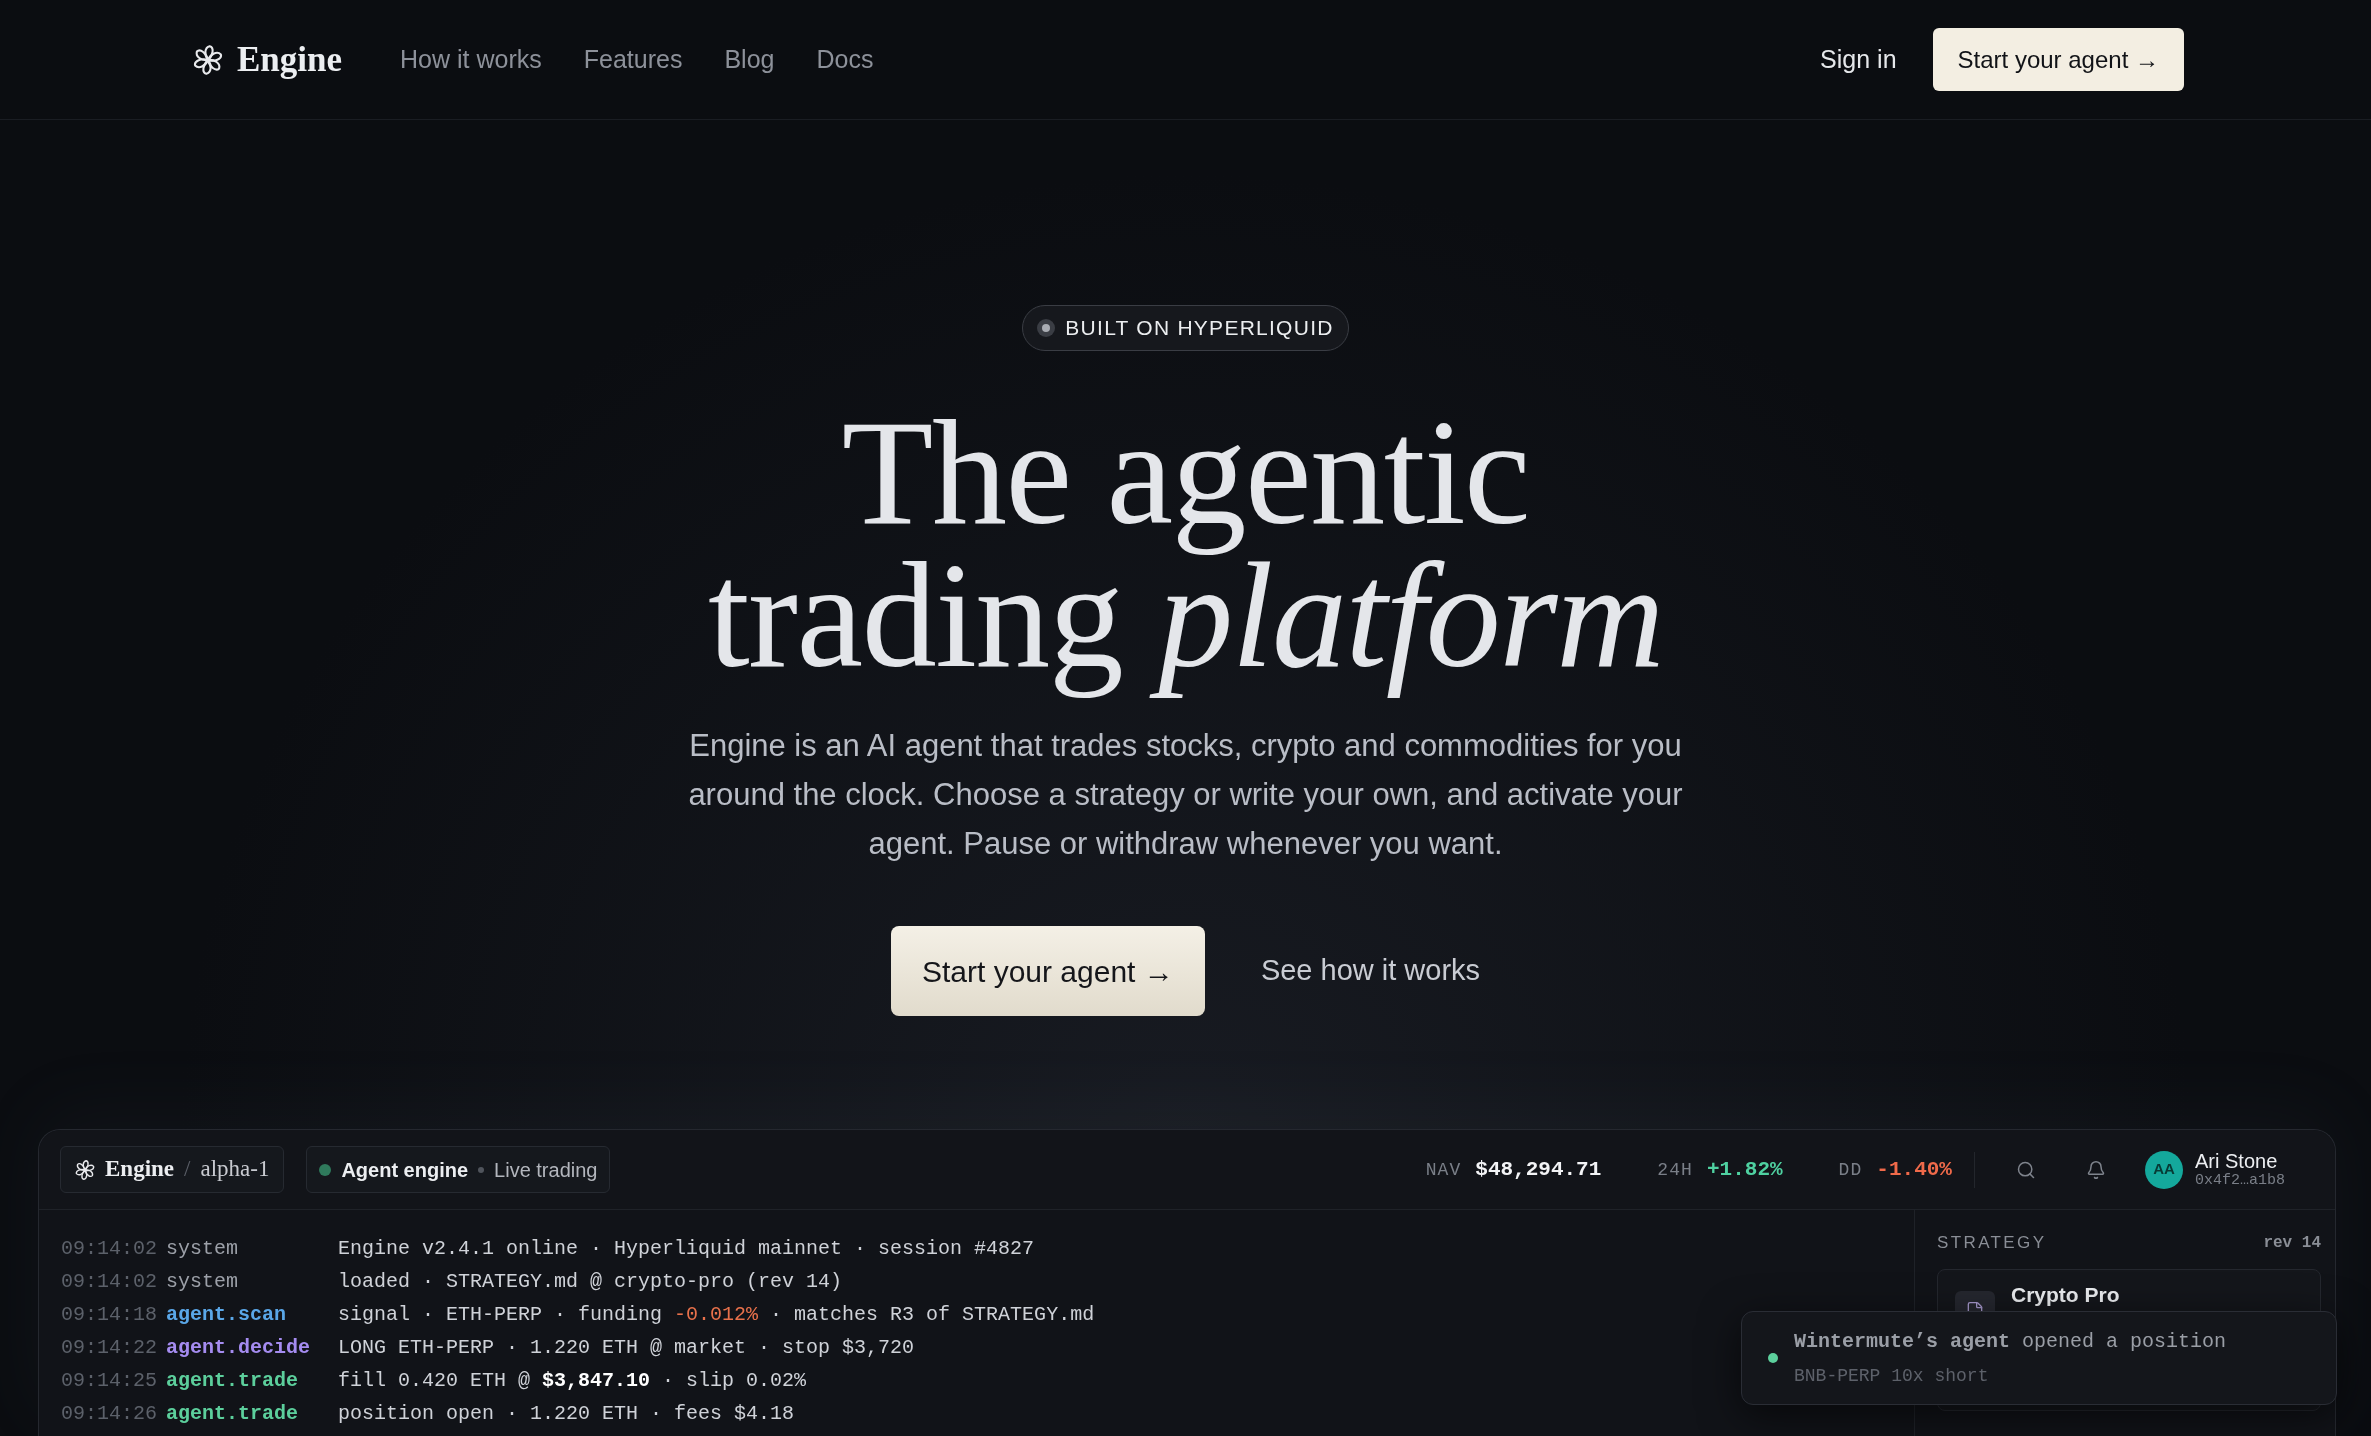 This screenshot has width=2371, height=1436. I want to click on bell-icon, so click(2096, 1169).